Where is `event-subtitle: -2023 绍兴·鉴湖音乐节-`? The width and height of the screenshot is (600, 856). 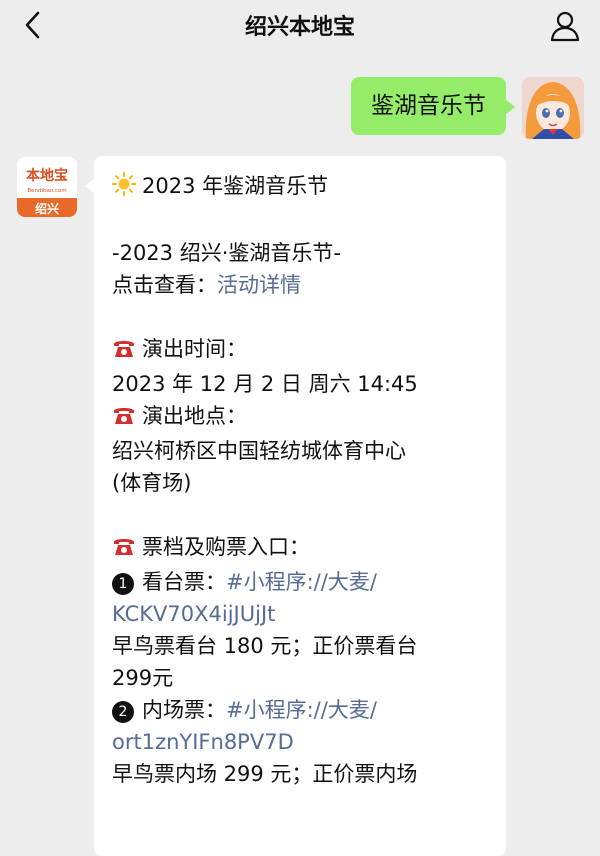 event-subtitle: -2023 绍兴·鉴湖音乐节- is located at coordinates (226, 253).